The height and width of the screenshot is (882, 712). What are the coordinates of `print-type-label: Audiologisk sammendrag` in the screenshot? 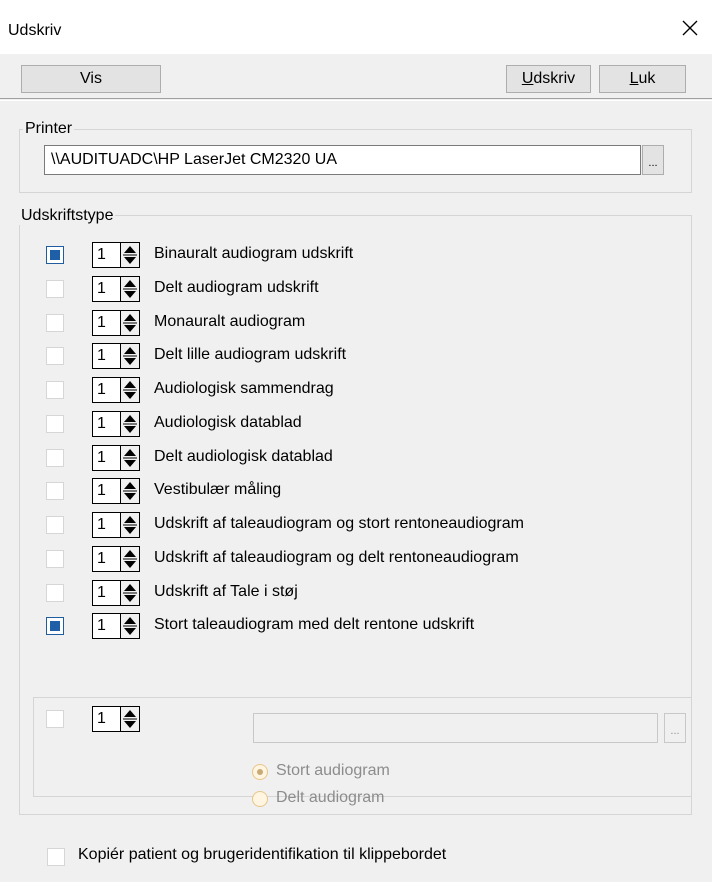 It's located at (244, 388).